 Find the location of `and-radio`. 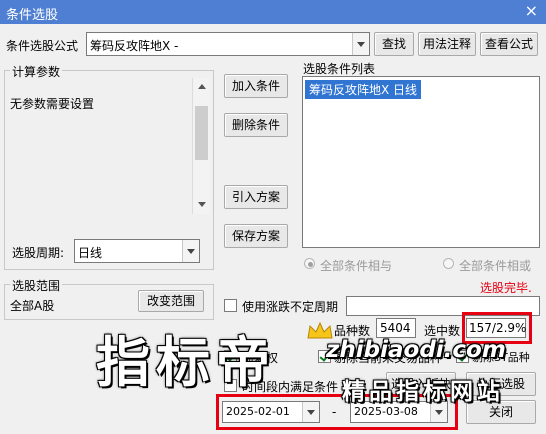

and-radio is located at coordinates (309, 263).